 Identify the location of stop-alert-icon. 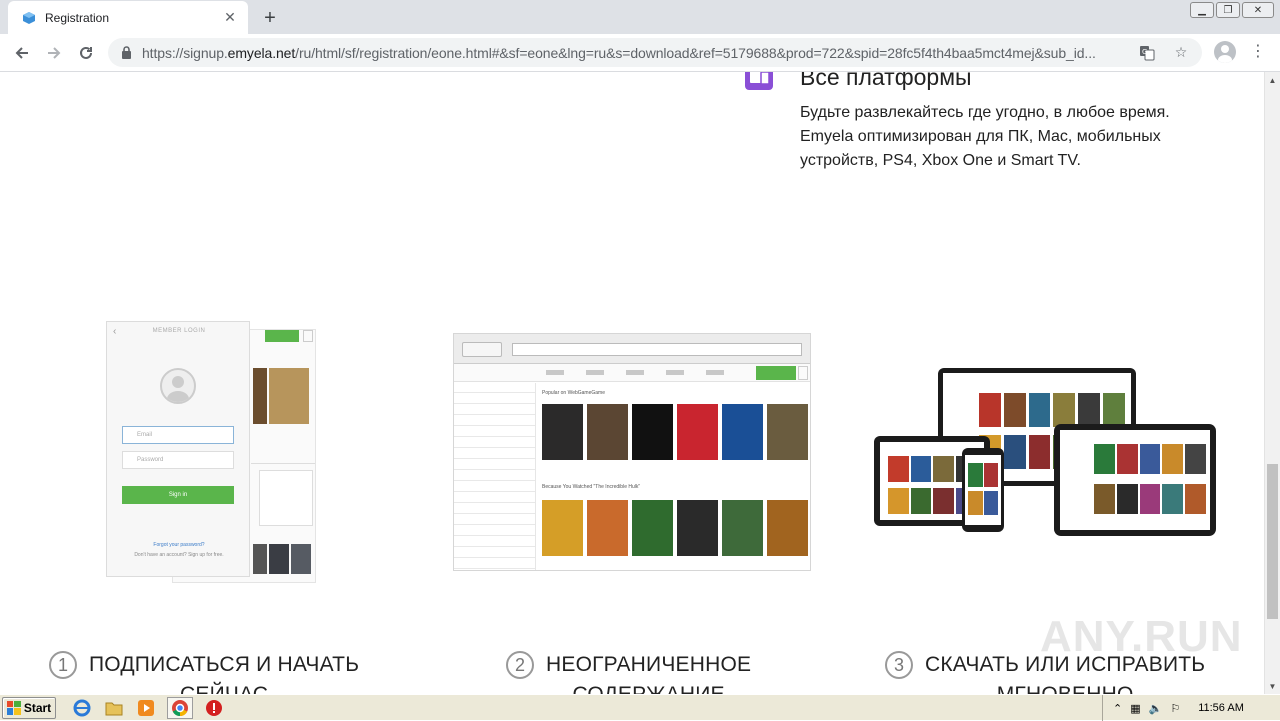
(214, 708).